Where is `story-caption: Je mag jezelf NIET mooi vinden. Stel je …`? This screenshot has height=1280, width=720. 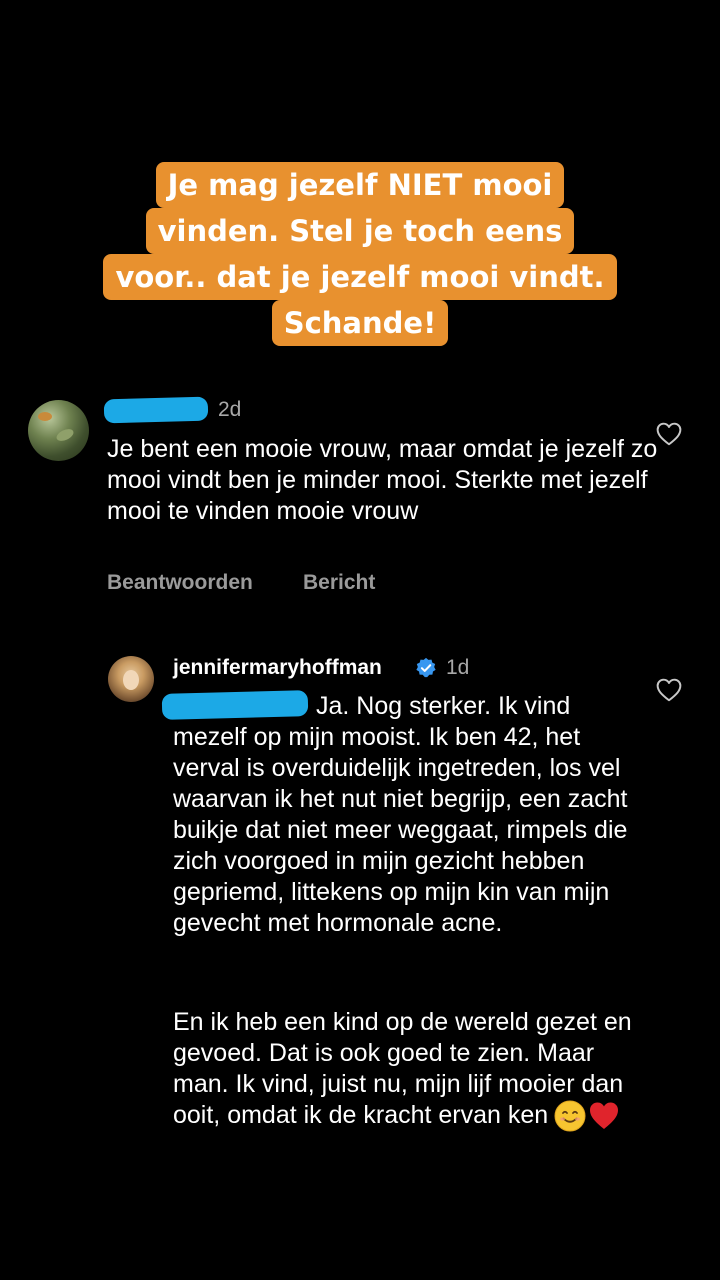 story-caption: Je mag jezelf NIET mooi vinden. Stel je … is located at coordinates (360, 254).